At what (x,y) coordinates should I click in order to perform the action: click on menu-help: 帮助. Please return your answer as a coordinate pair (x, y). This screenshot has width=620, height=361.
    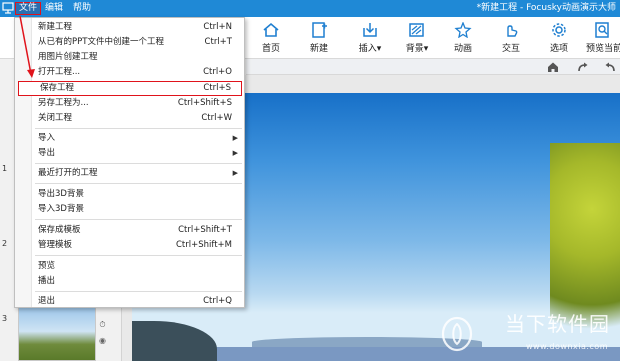
    Looking at the image, I should click on (82, 8).